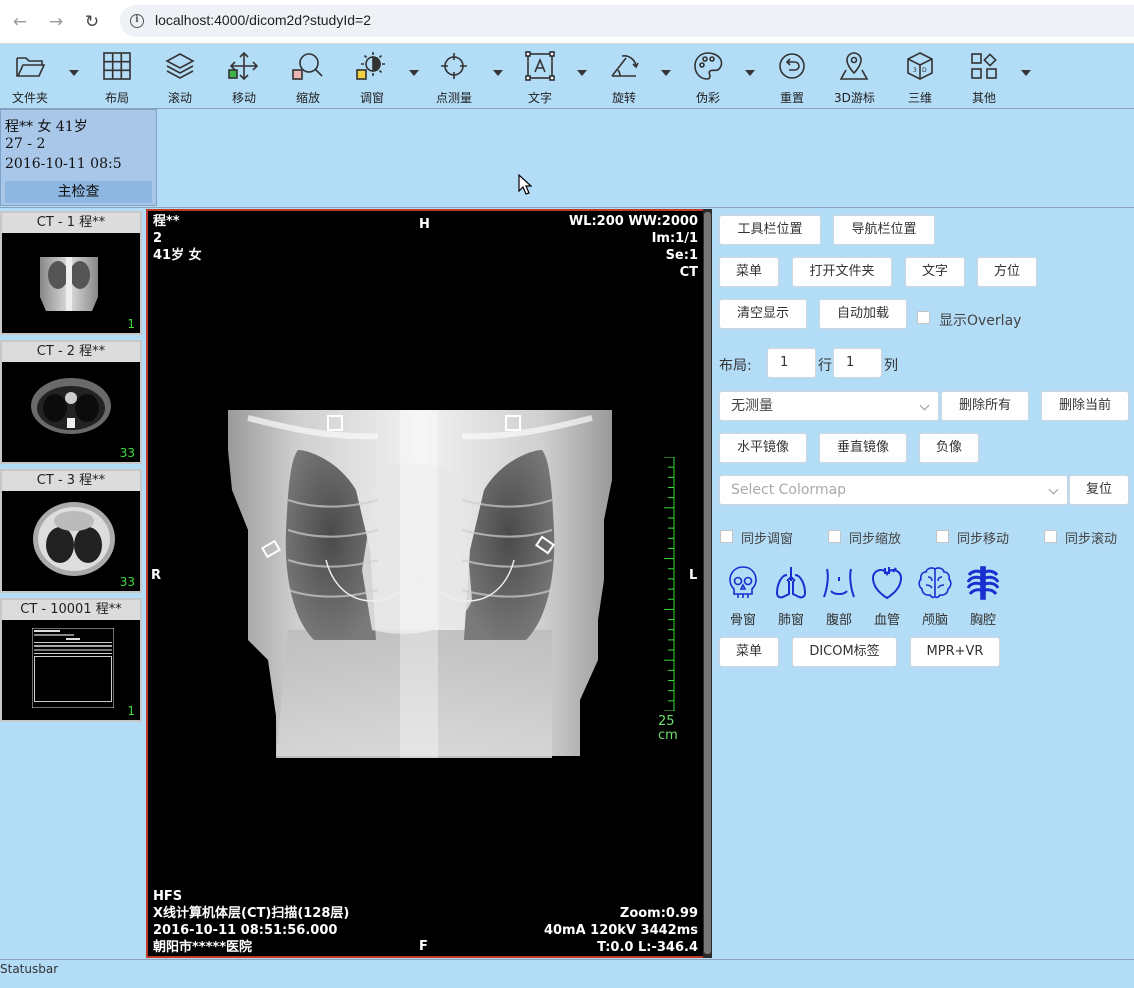 The image size is (1134, 988). I want to click on overlay-checkbox, so click(923, 317).